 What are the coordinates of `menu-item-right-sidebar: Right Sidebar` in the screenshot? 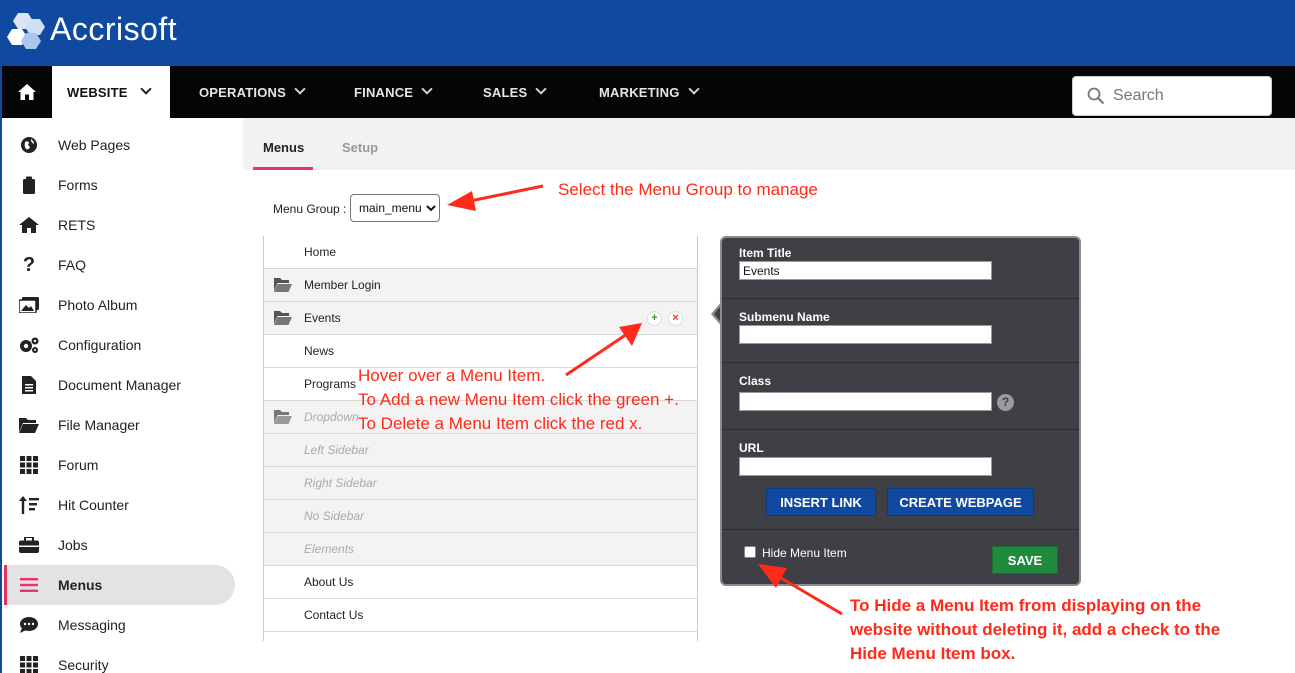 It's located at (480, 483).